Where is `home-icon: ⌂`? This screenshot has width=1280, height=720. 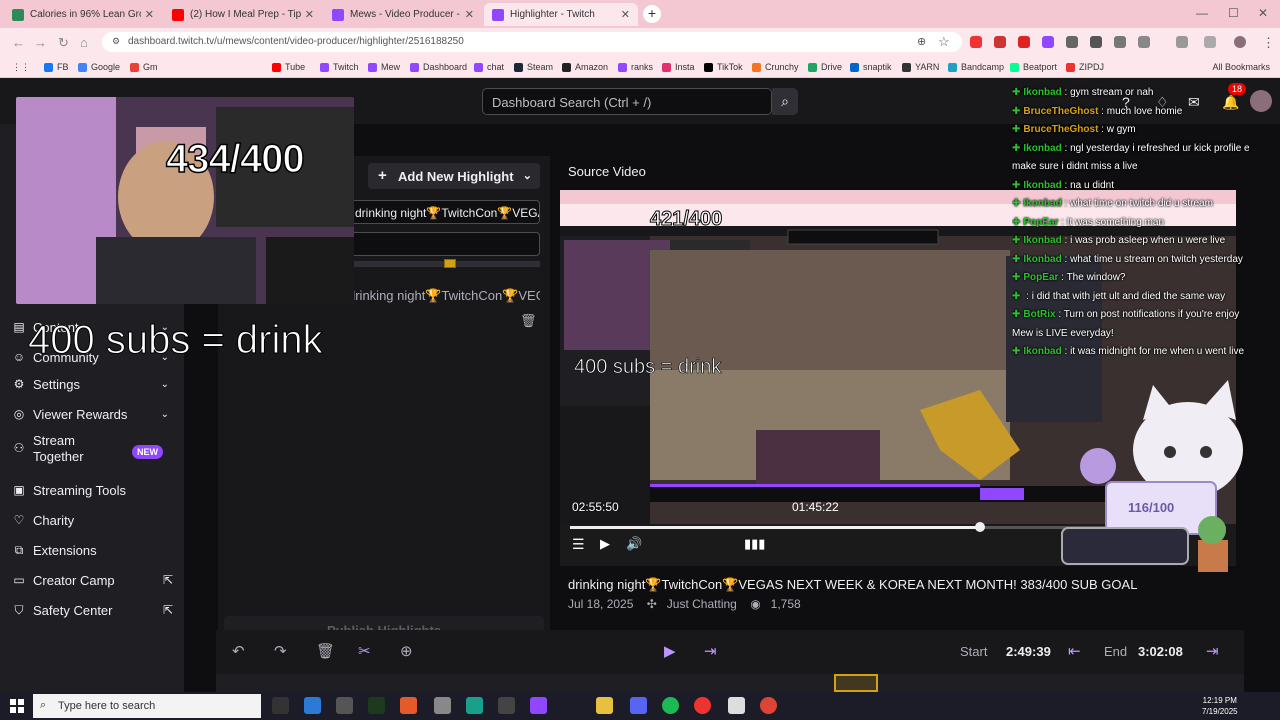 home-icon: ⌂ is located at coordinates (84, 42).